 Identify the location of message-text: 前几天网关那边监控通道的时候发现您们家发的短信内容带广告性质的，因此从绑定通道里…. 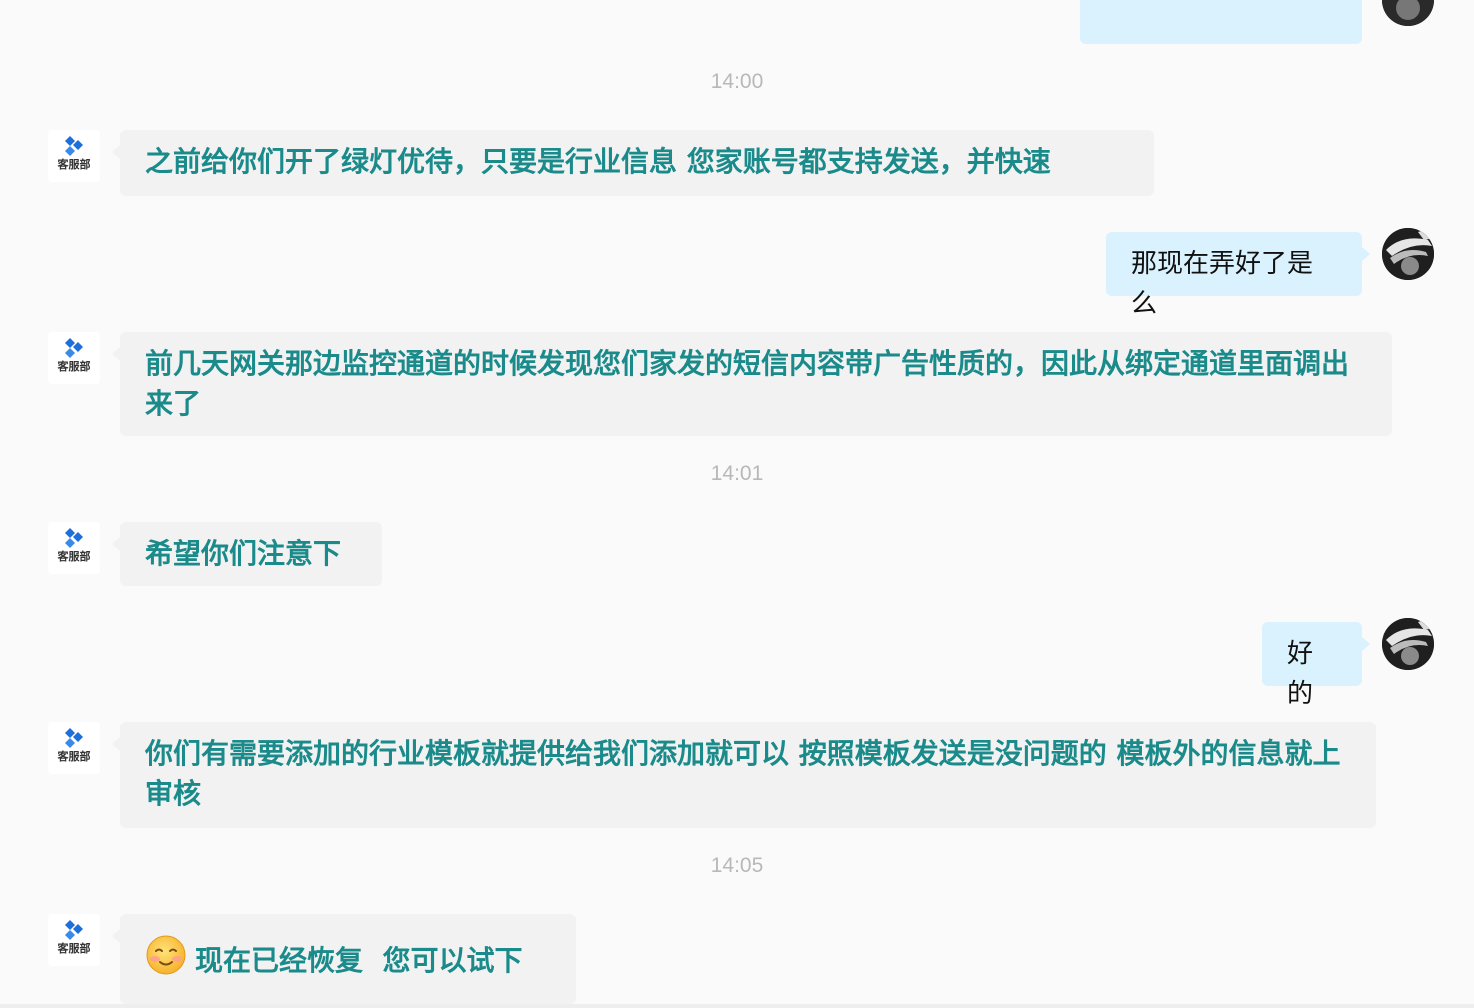
(747, 383).